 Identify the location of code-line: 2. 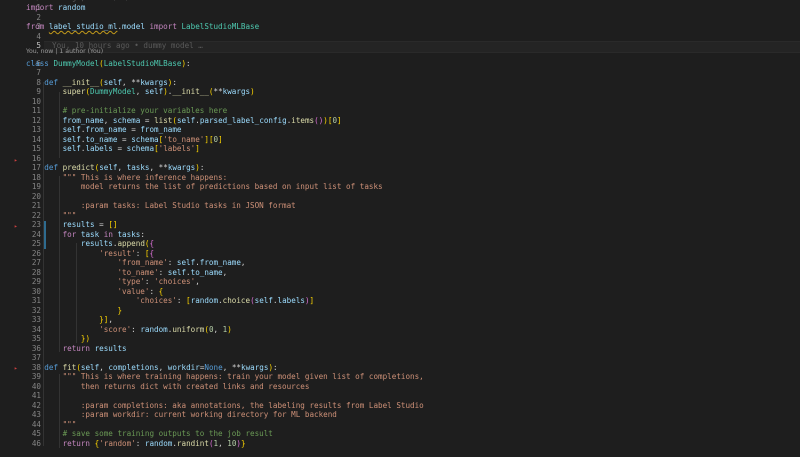
(400, 18).